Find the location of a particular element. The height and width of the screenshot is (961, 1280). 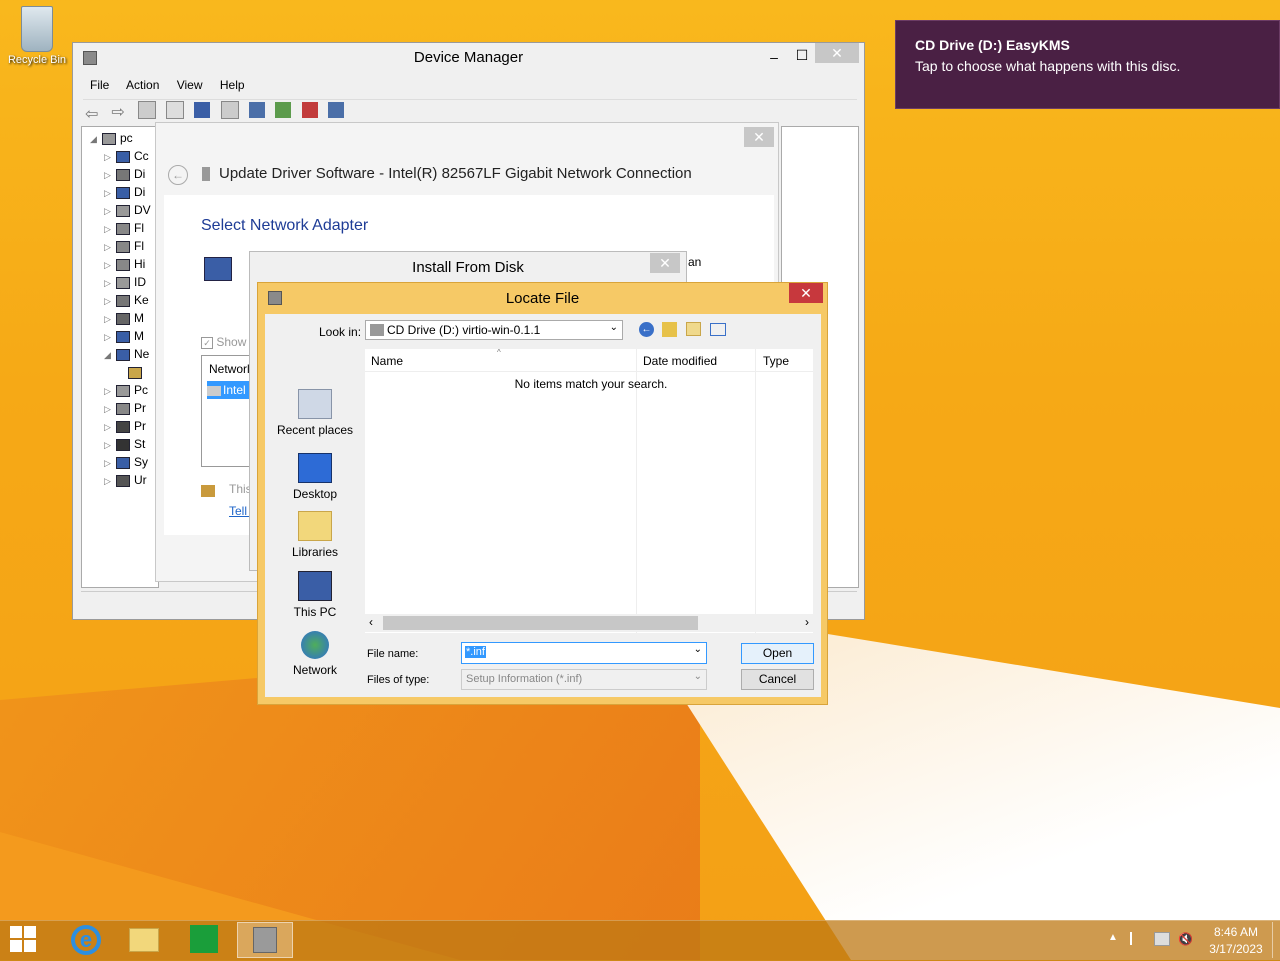

column-name: Name is located at coordinates (387, 361).